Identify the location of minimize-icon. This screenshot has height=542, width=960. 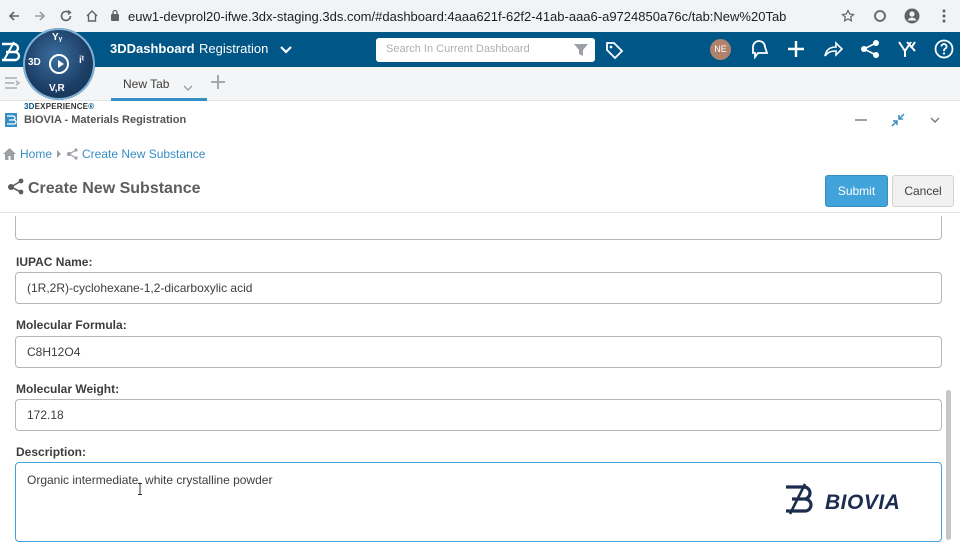
(861, 120).